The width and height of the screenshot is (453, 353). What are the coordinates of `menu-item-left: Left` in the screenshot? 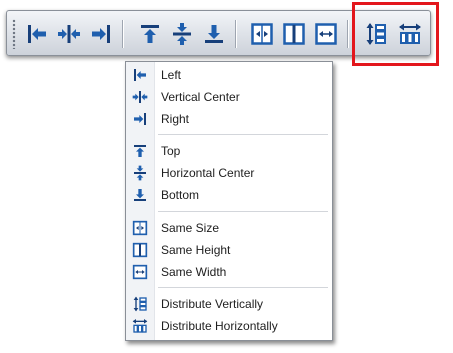 It's located at (229, 75).